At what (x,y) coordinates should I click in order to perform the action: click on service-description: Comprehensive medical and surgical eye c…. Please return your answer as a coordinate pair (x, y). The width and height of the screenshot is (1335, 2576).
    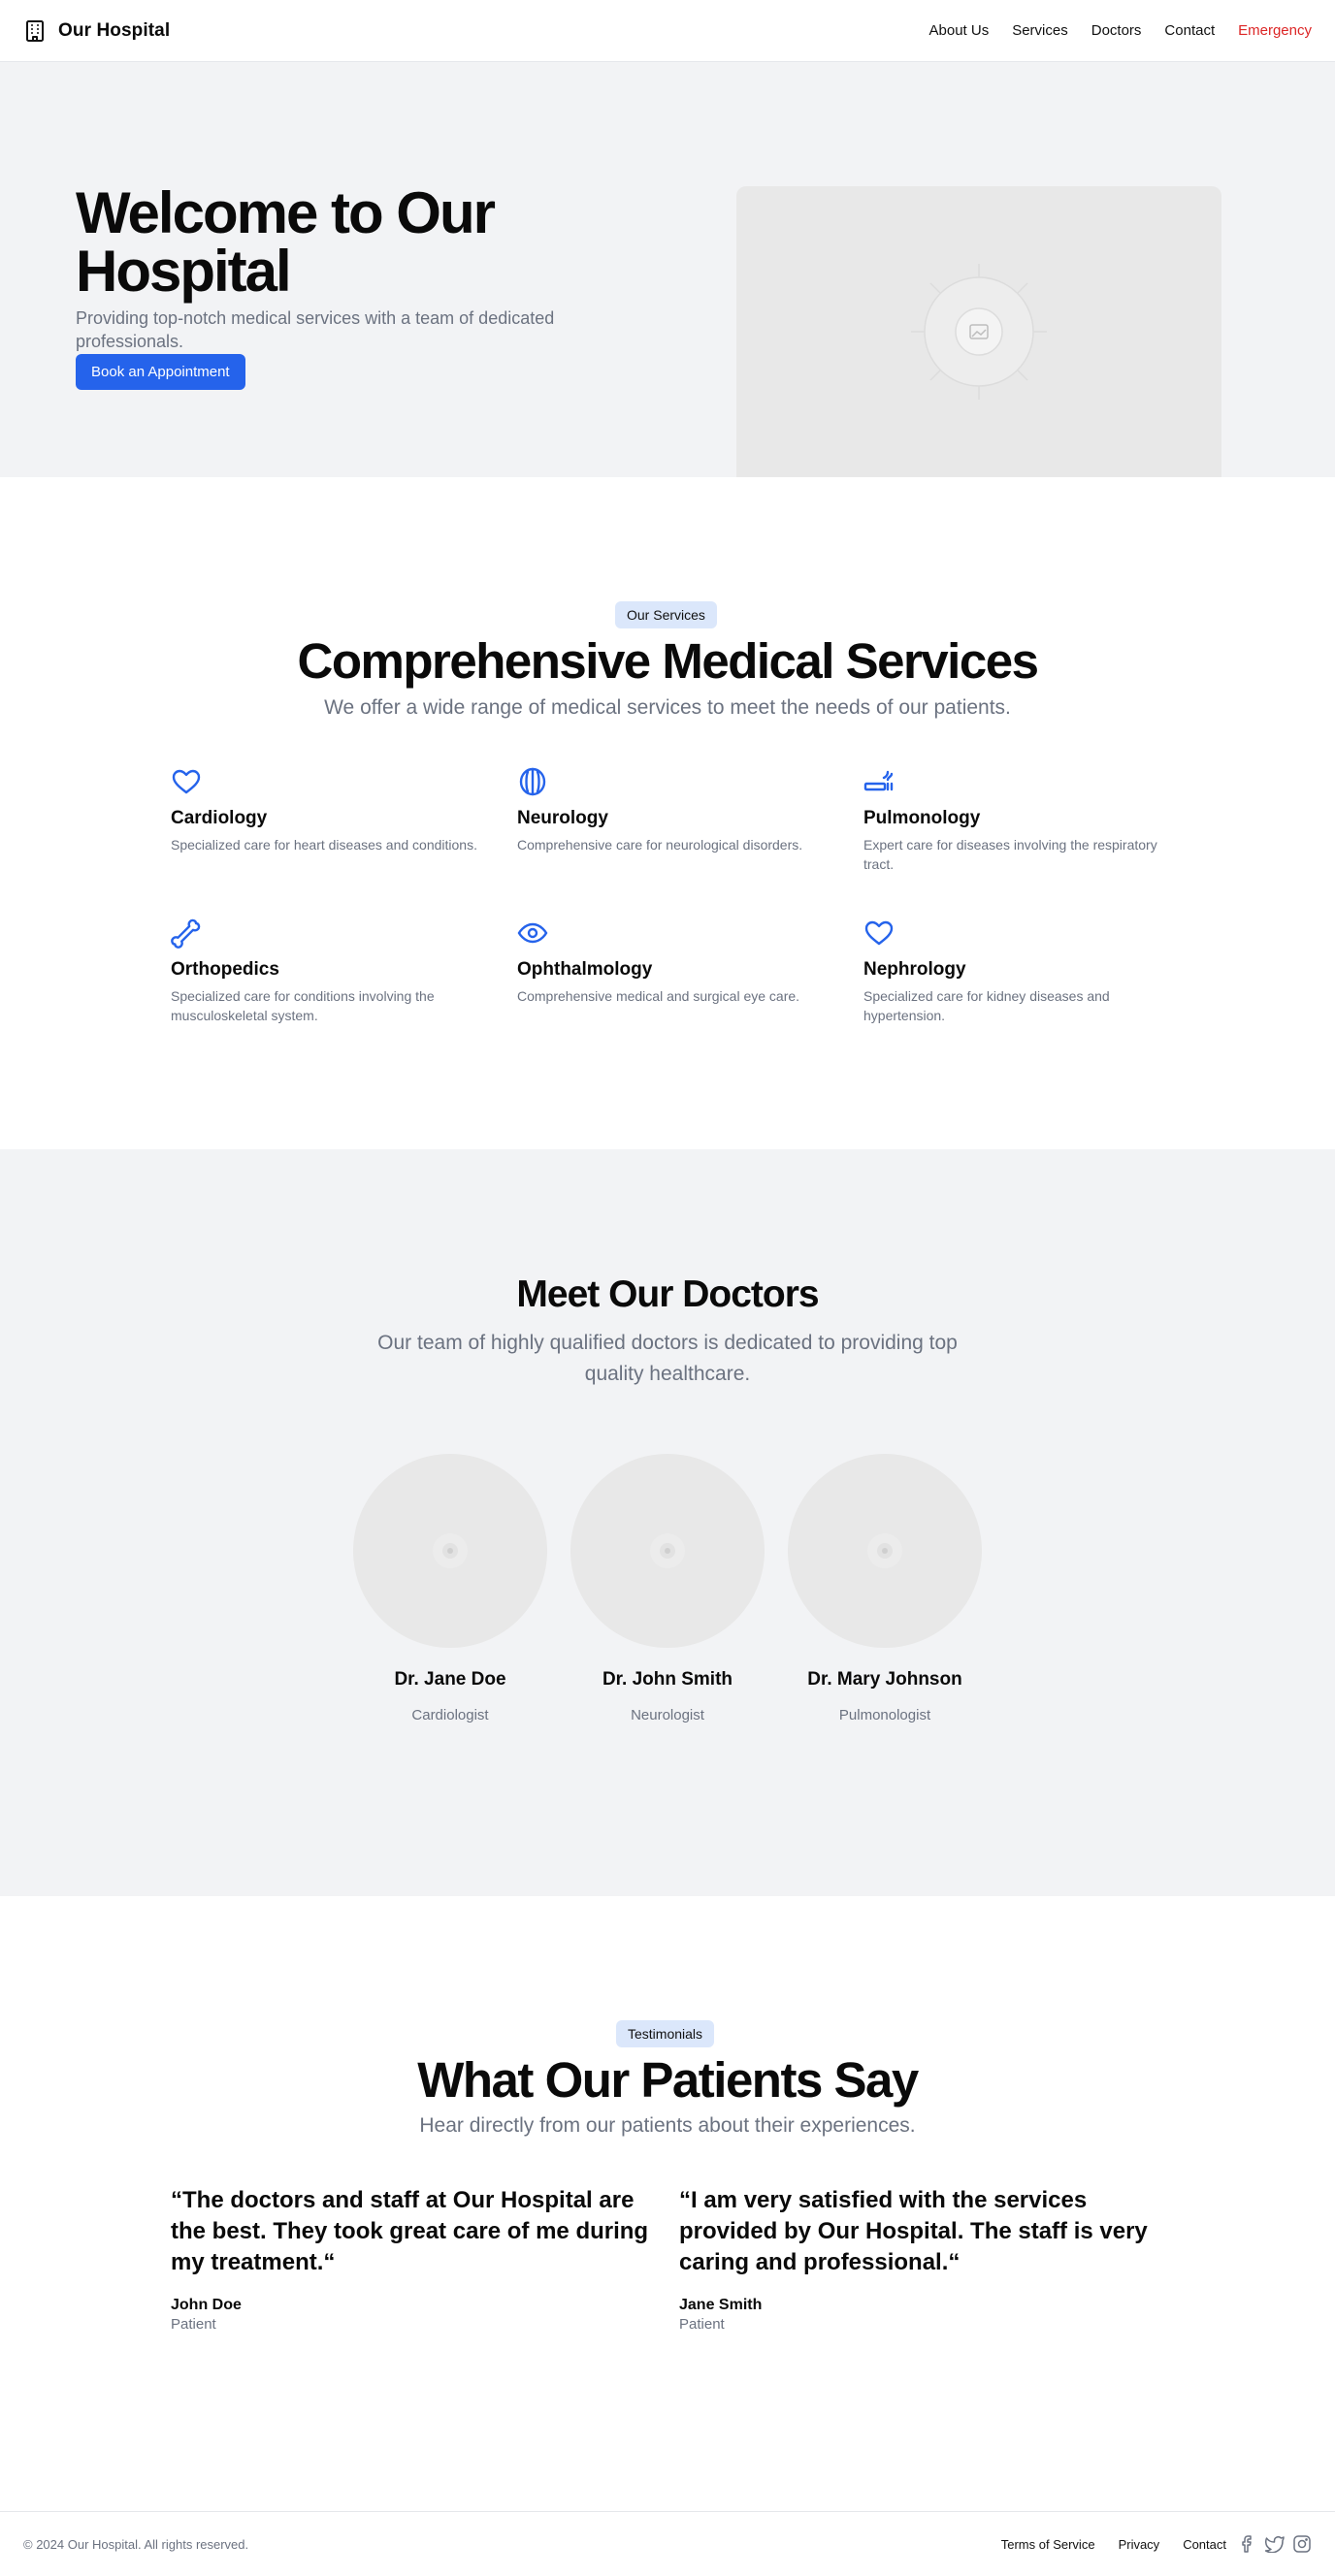
    Looking at the image, I should click on (659, 996).